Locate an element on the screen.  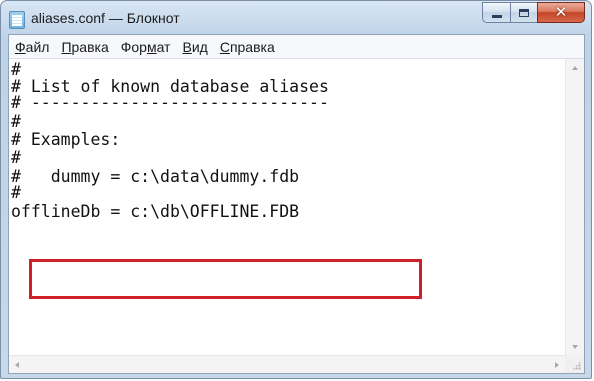
editor-line: offlineDb = c:\db\OFFLINE.FDB is located at coordinates (155, 211).